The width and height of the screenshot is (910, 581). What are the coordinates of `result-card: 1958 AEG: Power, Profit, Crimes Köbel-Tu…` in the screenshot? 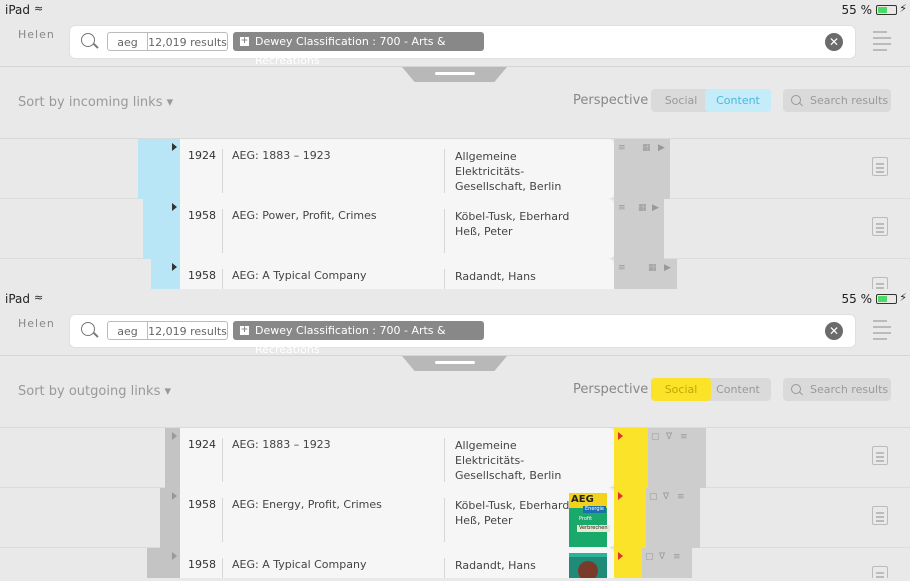 It's located at (397, 229).